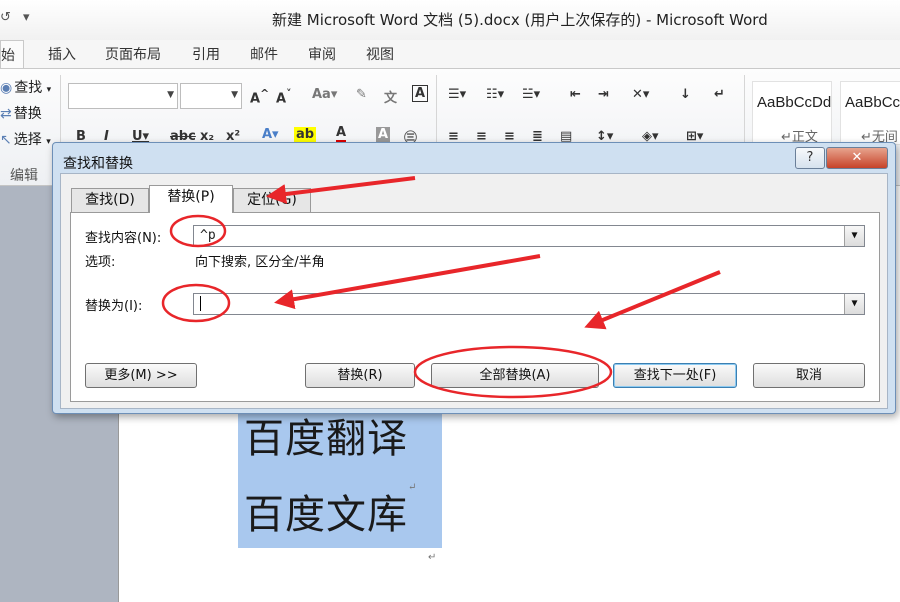 Image resolution: width=900 pixels, height=602 pixels. What do you see at coordinates (110, 200) in the screenshot?
I see `tab-find: 查找(D)` at bounding box center [110, 200].